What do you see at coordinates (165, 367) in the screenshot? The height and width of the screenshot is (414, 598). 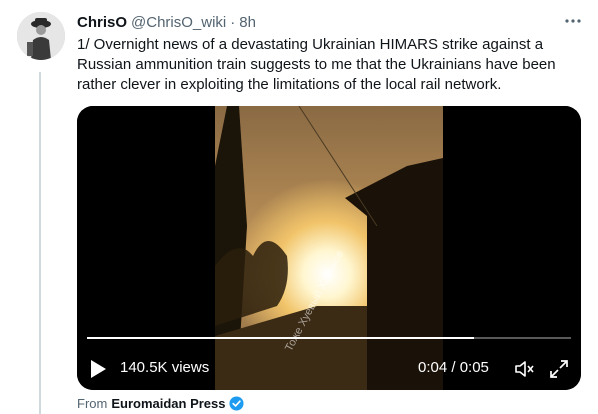 I see `view-count: 140.5K views` at bounding box center [165, 367].